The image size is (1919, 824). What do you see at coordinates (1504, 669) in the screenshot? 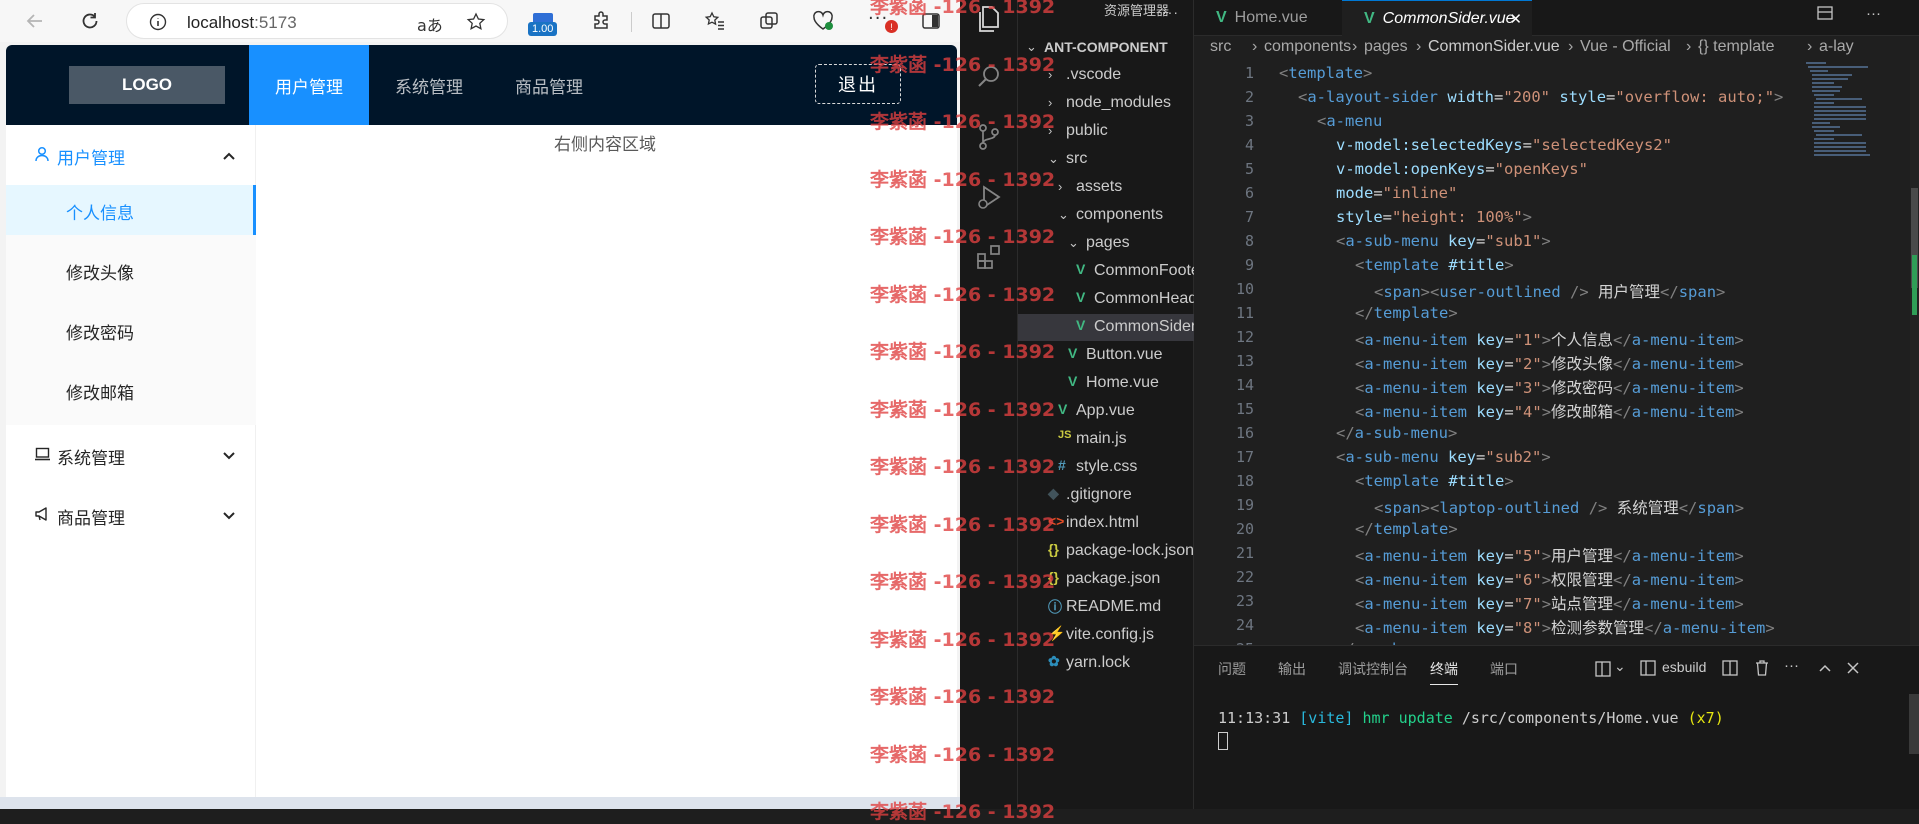
I see `panel-tab-ports: 端口` at bounding box center [1504, 669].